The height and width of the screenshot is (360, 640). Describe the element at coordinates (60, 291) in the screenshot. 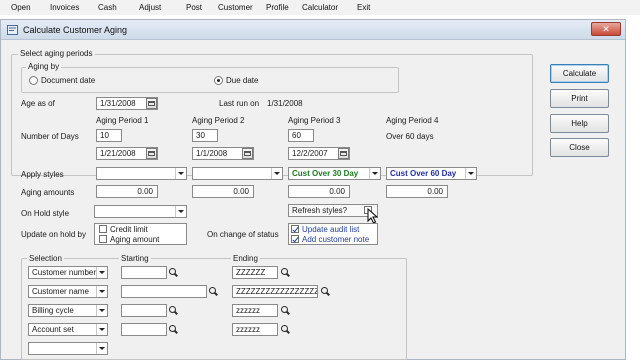

I see `selection-field-value: Customer name` at that location.